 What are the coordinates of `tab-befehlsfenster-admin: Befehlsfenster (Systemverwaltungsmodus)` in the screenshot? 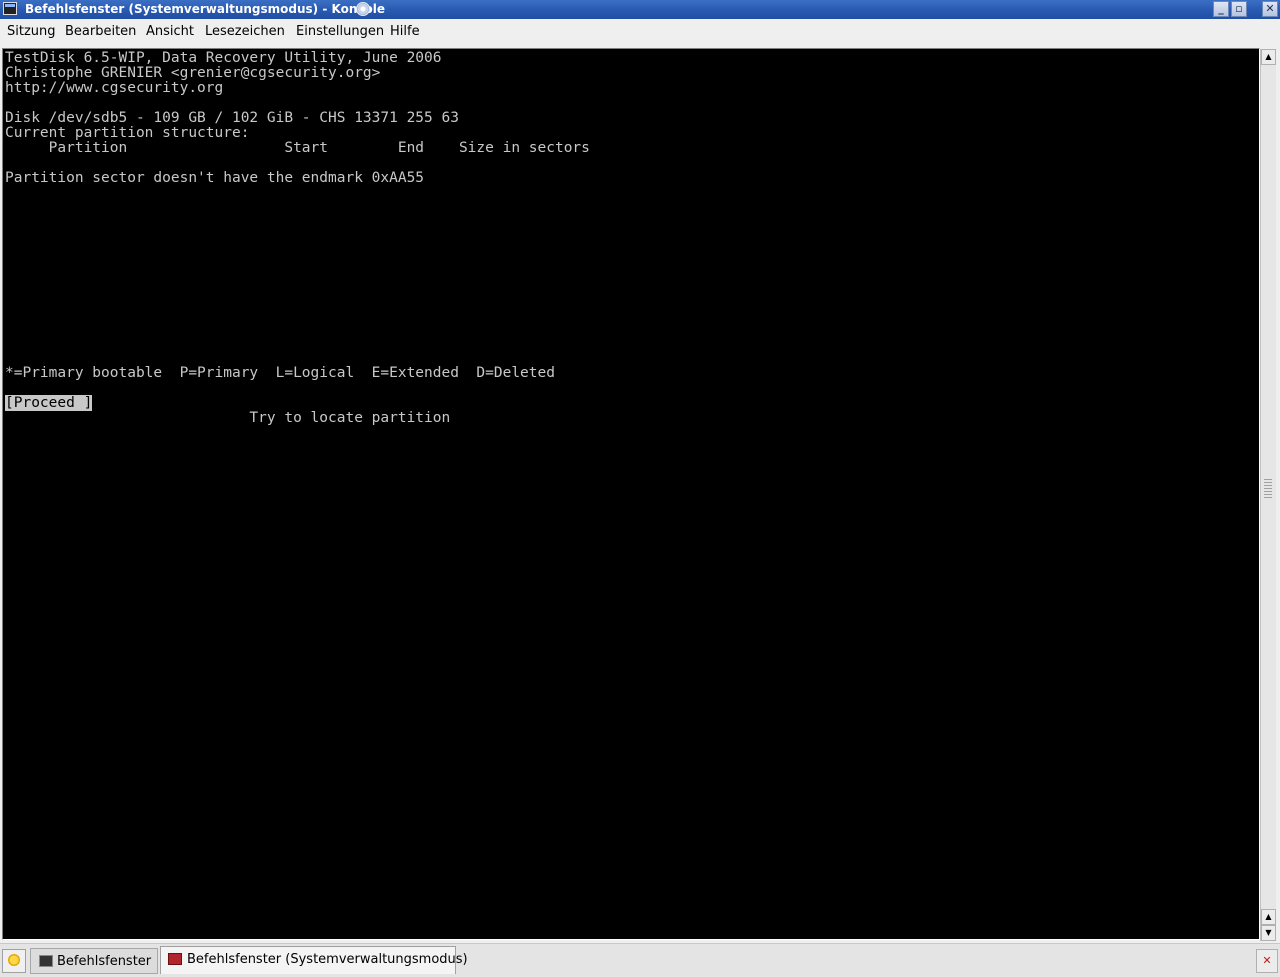 It's located at (314, 960).